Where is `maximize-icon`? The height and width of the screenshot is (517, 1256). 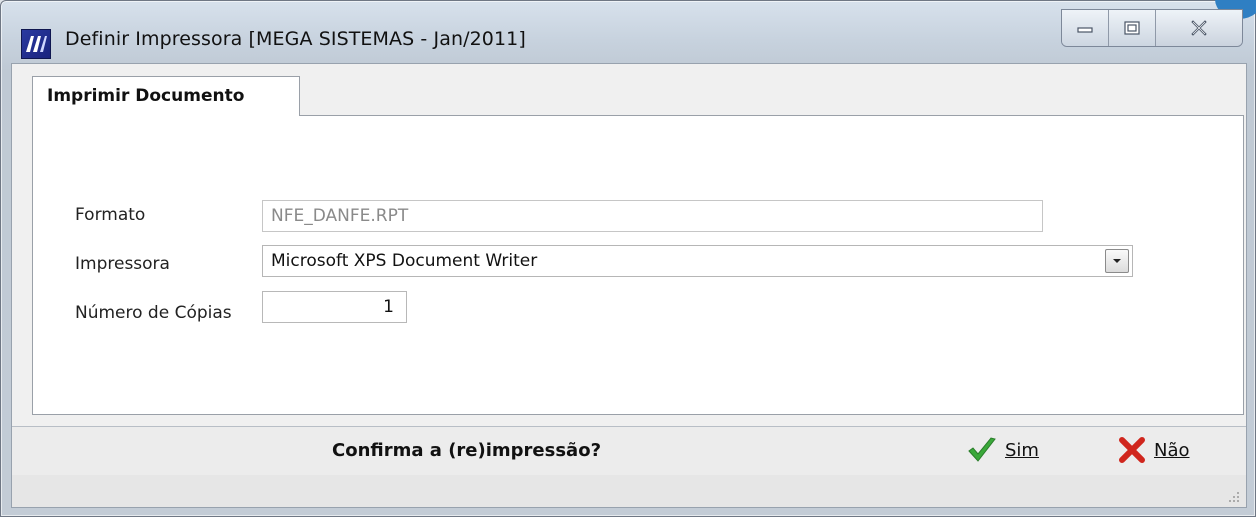
maximize-icon is located at coordinates (1132, 28).